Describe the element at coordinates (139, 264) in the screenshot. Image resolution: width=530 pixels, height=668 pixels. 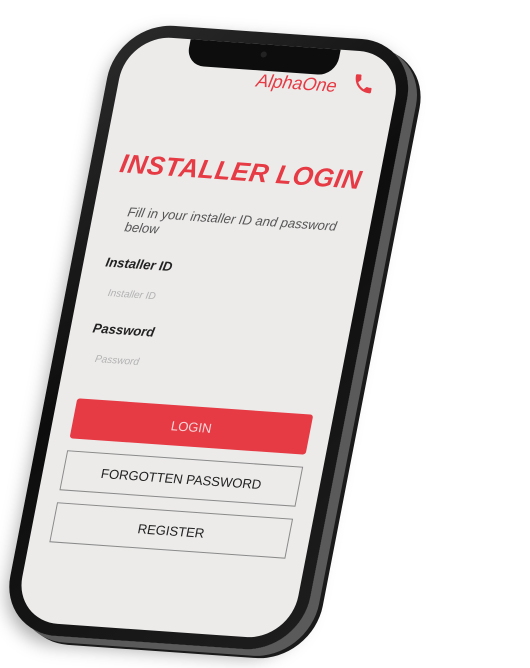
I see `installer-id-label: Installer ID` at that location.